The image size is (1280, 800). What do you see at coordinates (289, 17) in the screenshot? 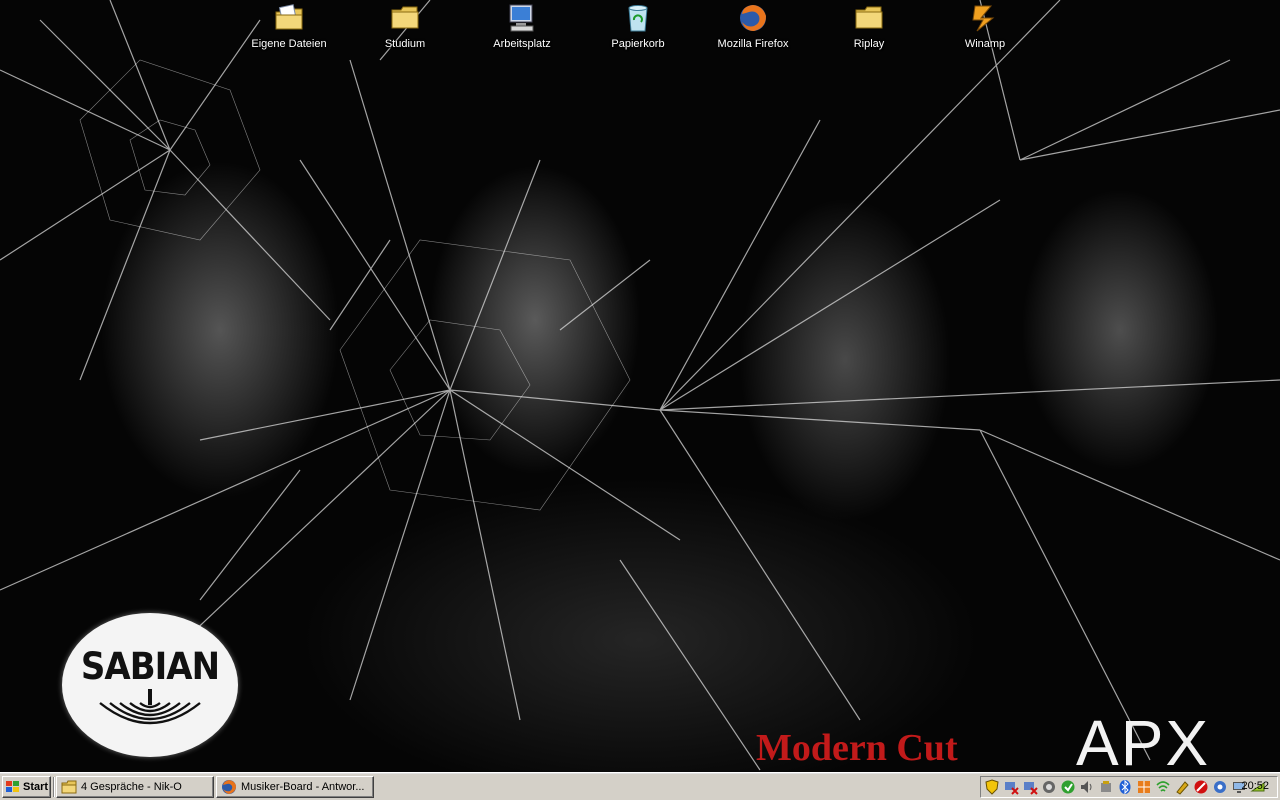
I see `my-documents-icon` at bounding box center [289, 17].